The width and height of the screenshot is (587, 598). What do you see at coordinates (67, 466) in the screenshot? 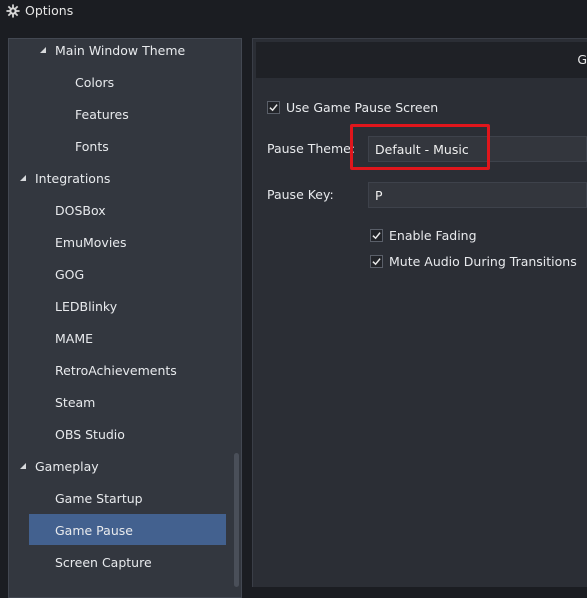
I see `tree-item-label: Gameplay` at bounding box center [67, 466].